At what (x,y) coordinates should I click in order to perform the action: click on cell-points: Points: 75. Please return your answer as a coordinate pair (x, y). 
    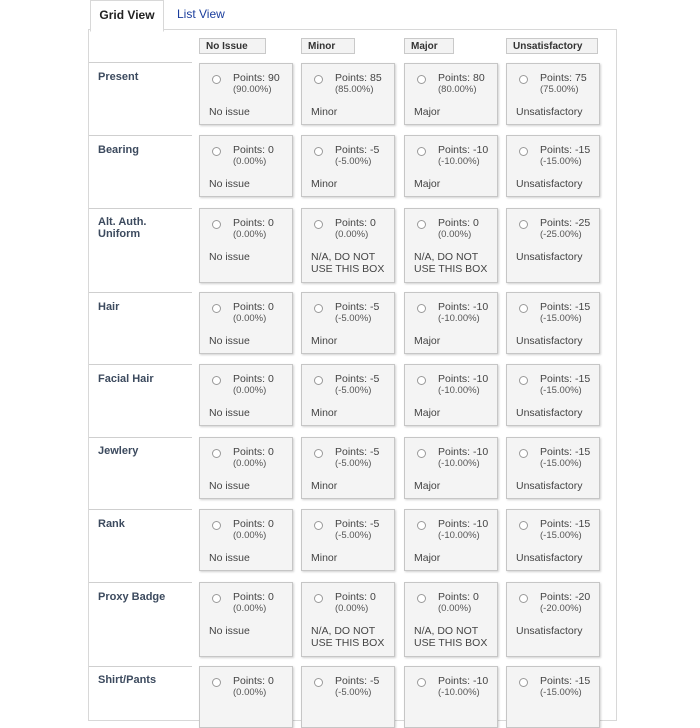
    Looking at the image, I should click on (563, 78).